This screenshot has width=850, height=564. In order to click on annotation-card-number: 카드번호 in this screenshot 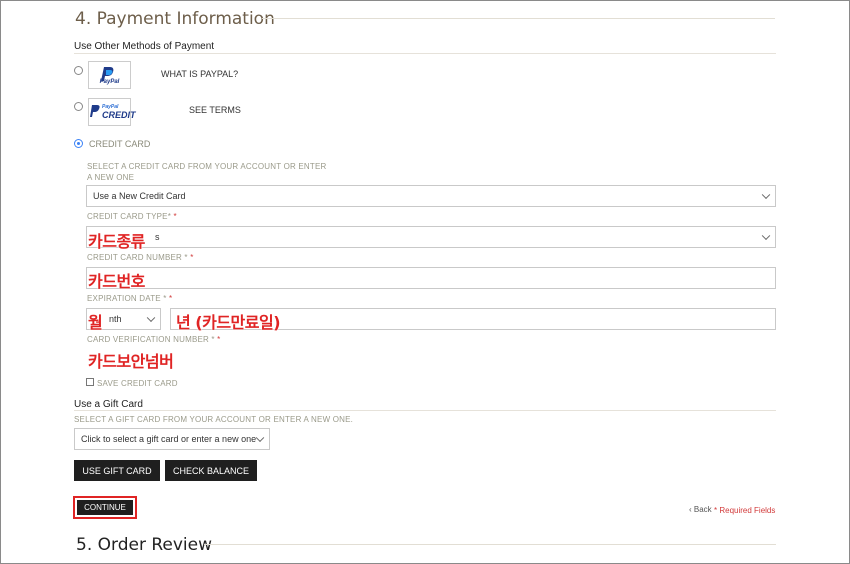, I will do `click(116, 281)`.